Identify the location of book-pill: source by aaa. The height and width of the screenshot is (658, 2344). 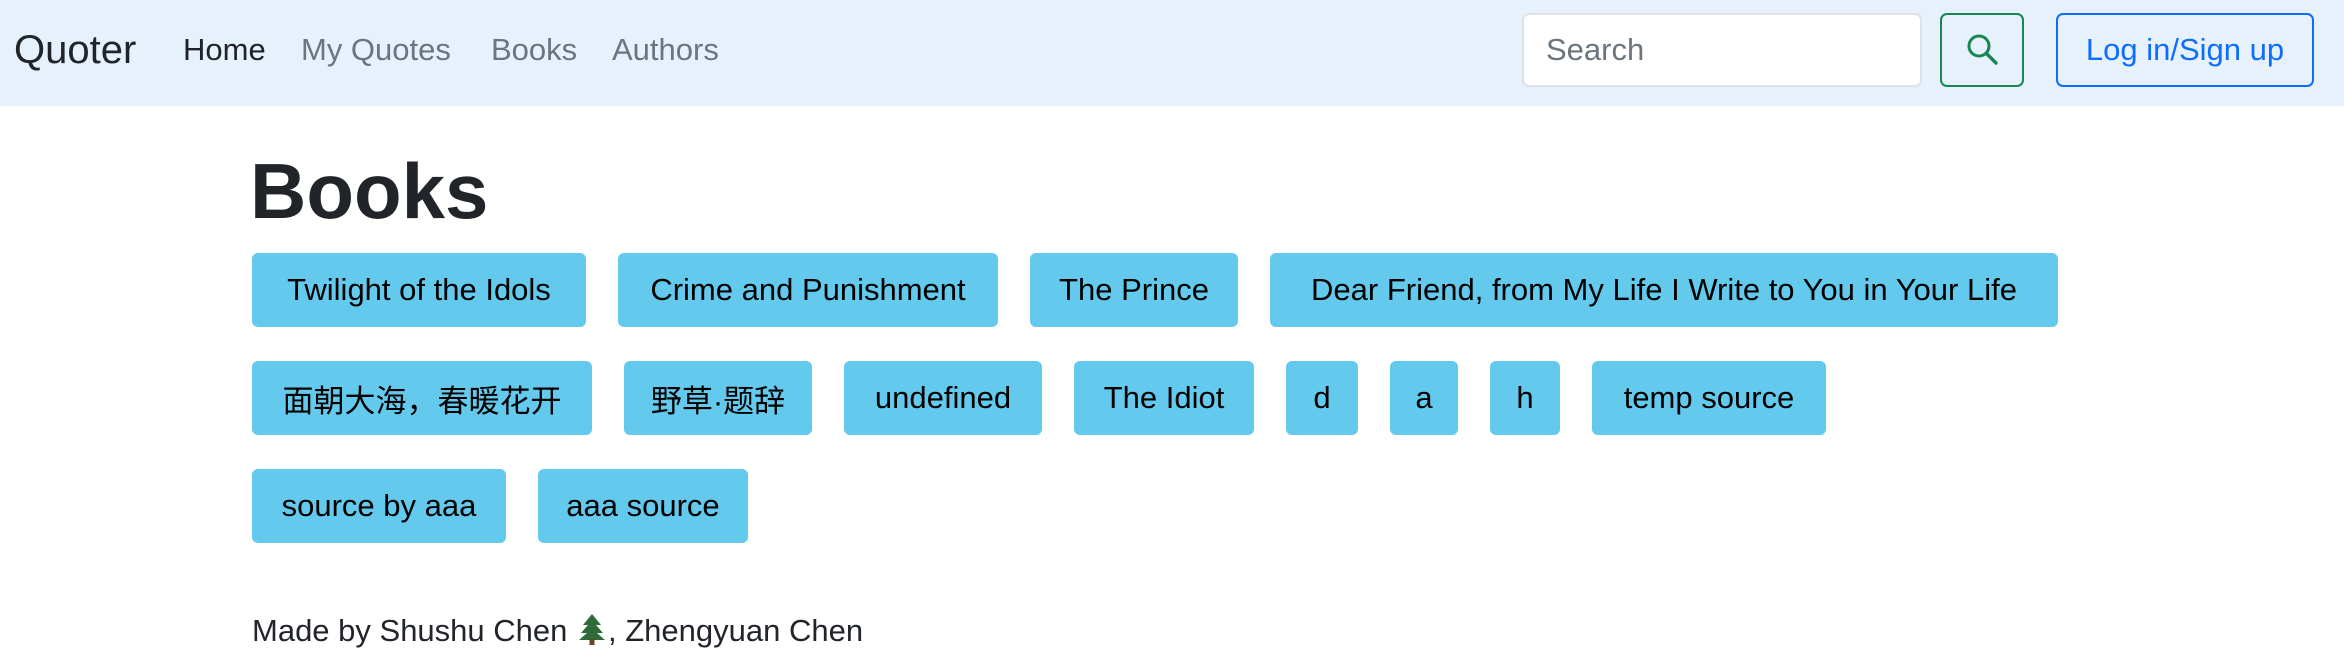
(379, 506).